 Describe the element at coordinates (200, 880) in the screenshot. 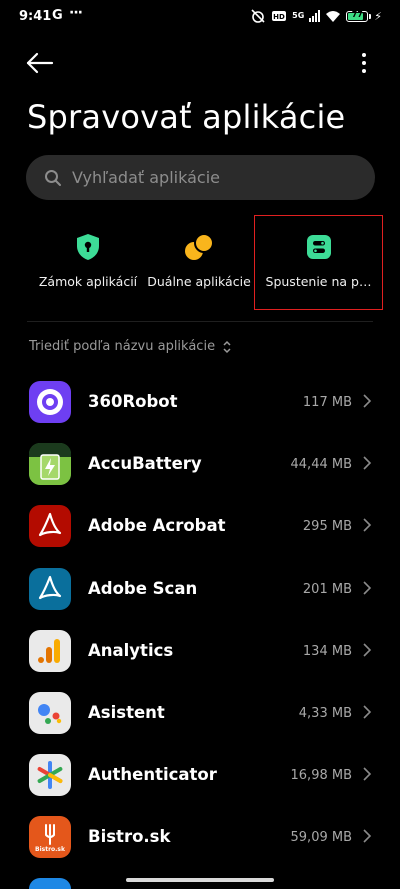

I see `home-indicator` at that location.